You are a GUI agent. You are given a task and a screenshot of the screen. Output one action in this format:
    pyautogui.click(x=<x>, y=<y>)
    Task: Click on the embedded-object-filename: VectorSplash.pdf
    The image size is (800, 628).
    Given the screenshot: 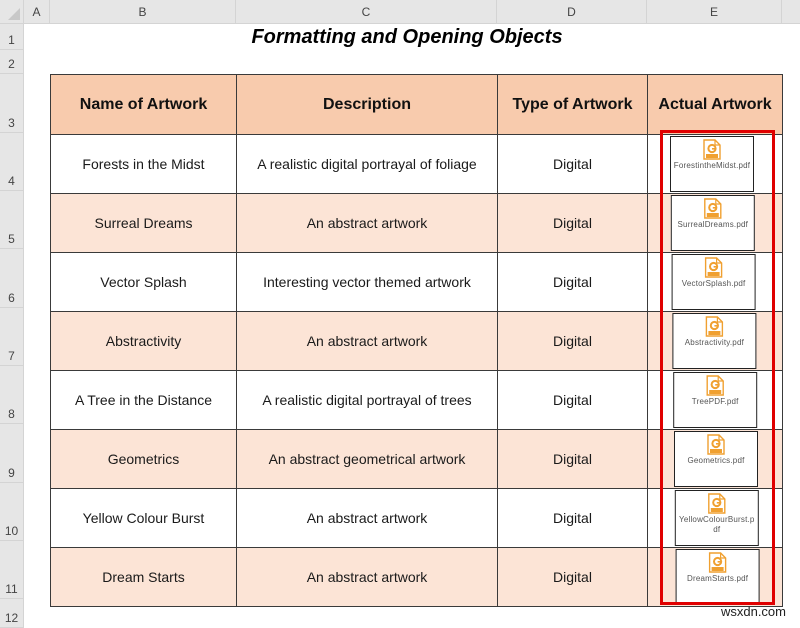 What is the action you would take?
    pyautogui.click(x=713, y=283)
    